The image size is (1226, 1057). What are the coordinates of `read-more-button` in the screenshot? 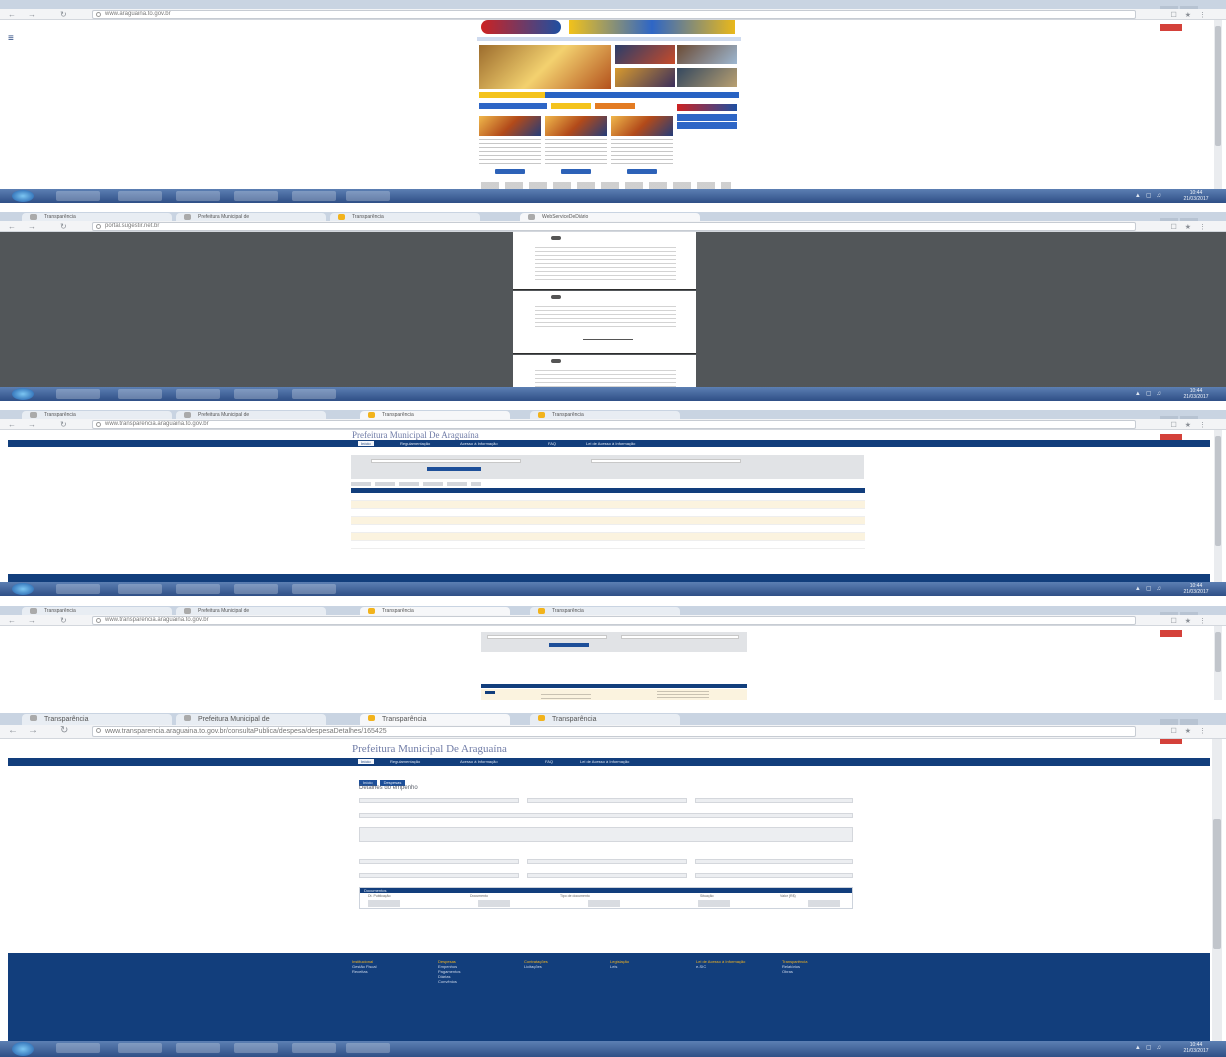 It's located at (576, 171).